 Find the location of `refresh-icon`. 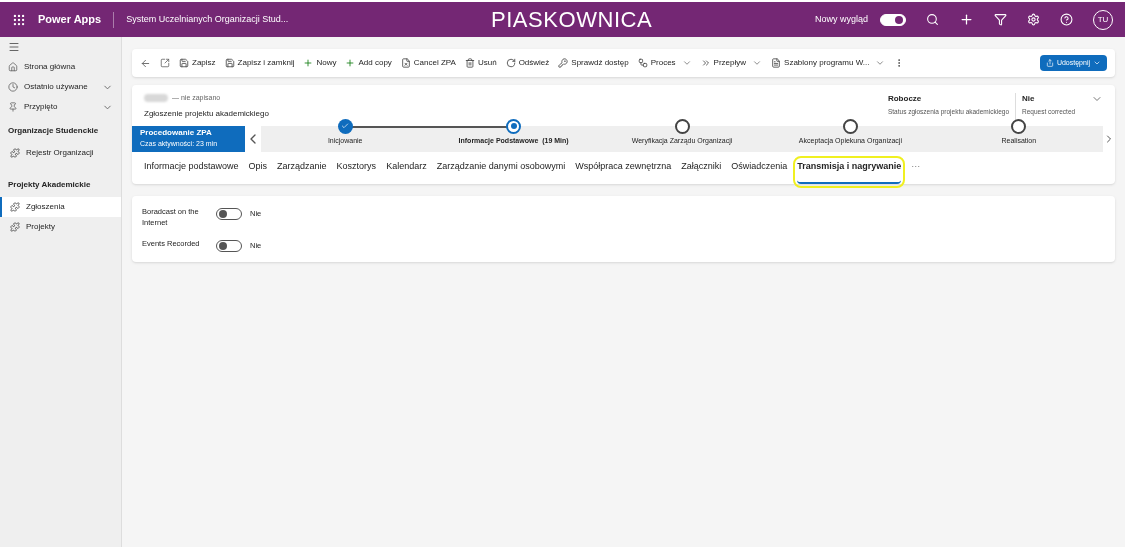

refresh-icon is located at coordinates (510, 63).